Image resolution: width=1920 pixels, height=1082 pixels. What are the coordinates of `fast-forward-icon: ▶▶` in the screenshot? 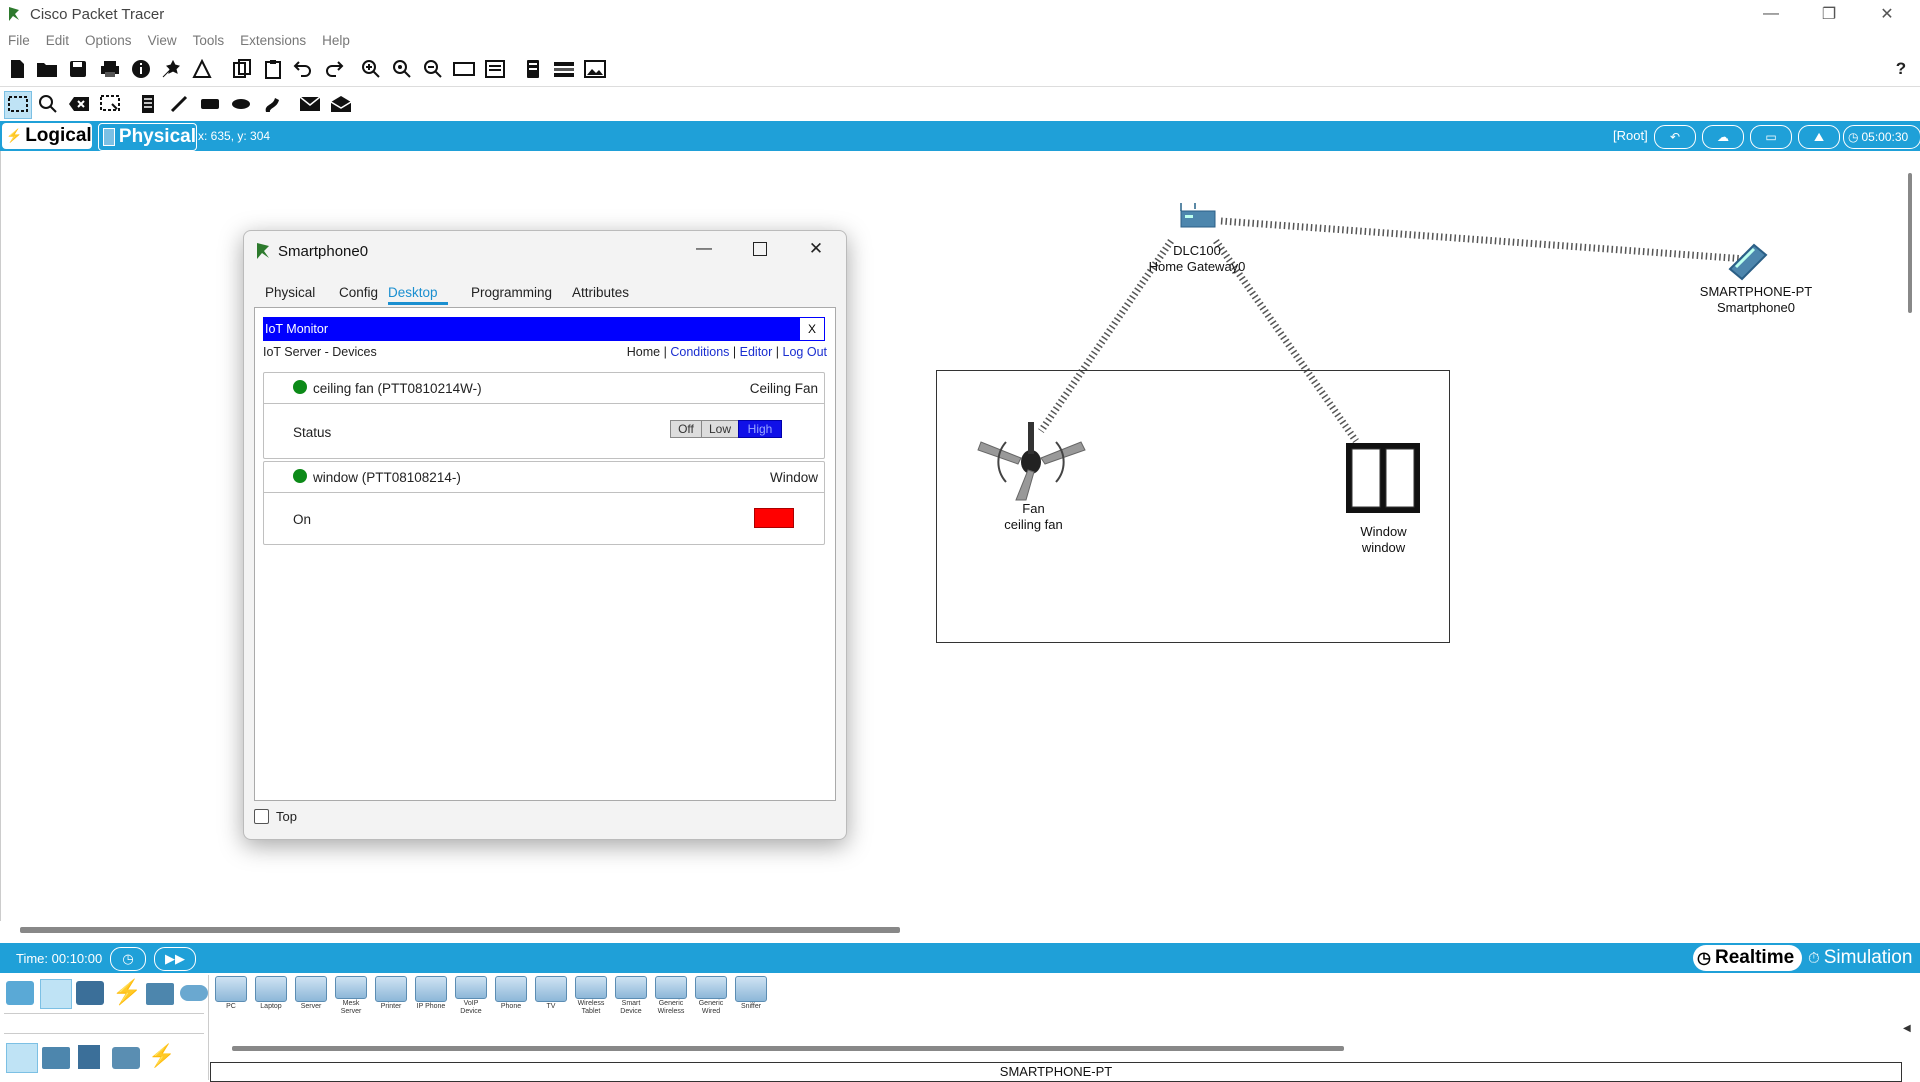 It's located at (175, 959).